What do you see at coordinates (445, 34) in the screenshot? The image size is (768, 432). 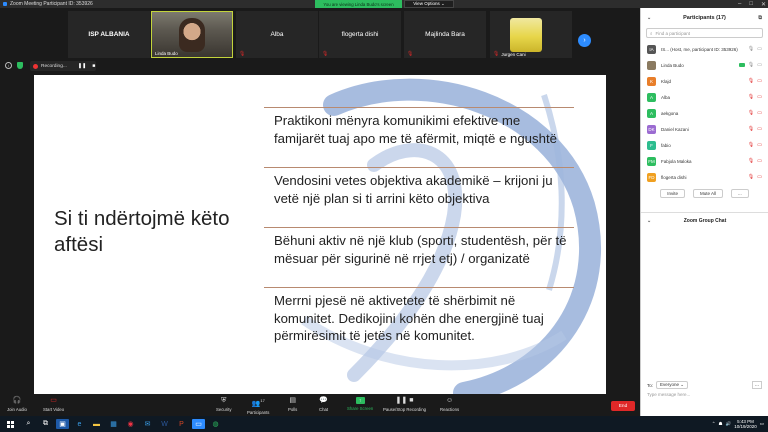 I see `participant-tile: Majlinda Bara 🎙` at bounding box center [445, 34].